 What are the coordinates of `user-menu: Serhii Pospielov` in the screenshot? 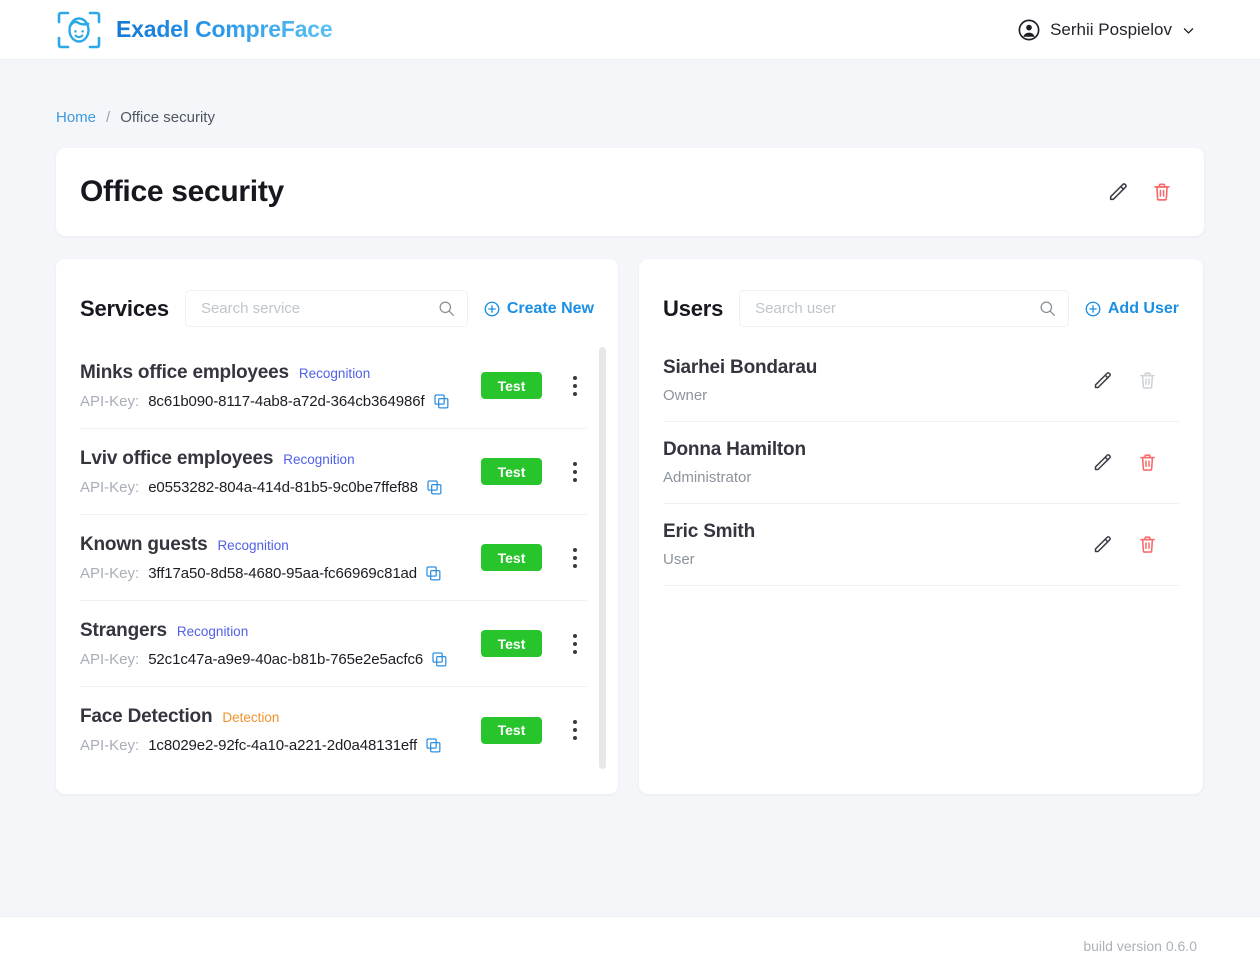 It's located at (1106, 30).